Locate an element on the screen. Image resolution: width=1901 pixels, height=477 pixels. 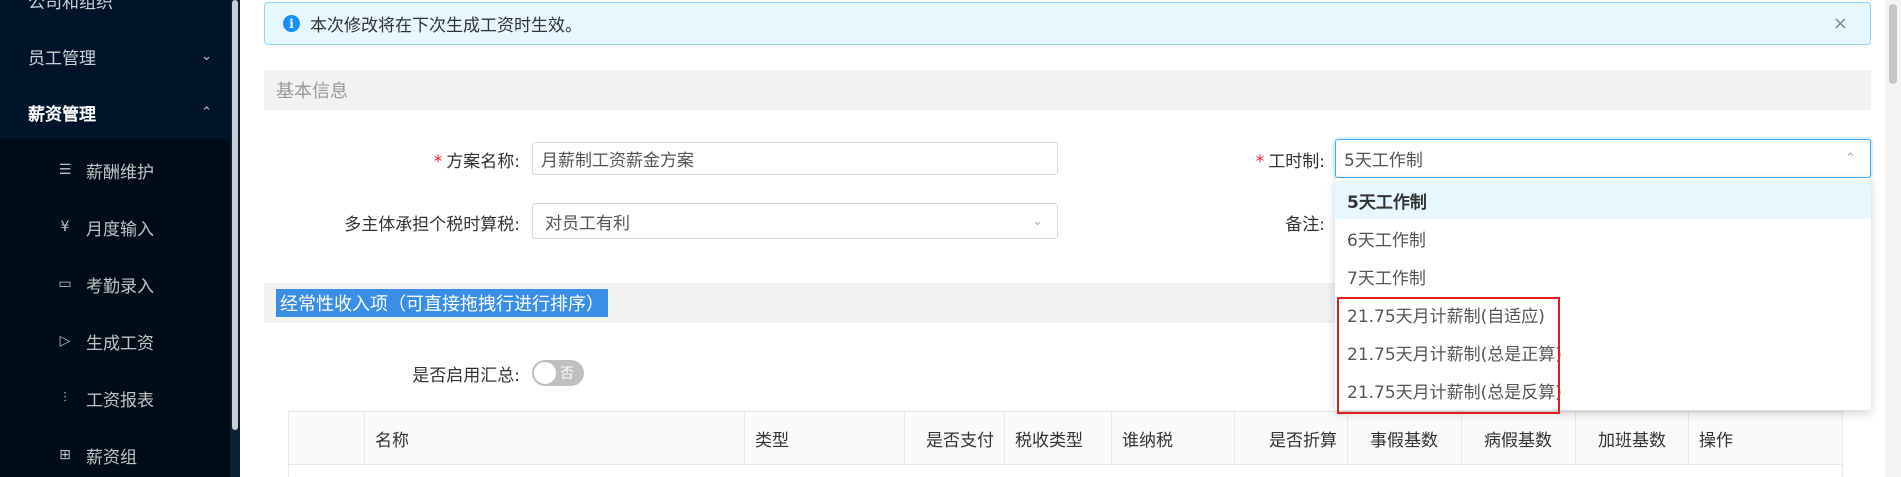
sidebar-subitem-salary-maintenance: ☰ 薪酬维护 is located at coordinates (115, 170).